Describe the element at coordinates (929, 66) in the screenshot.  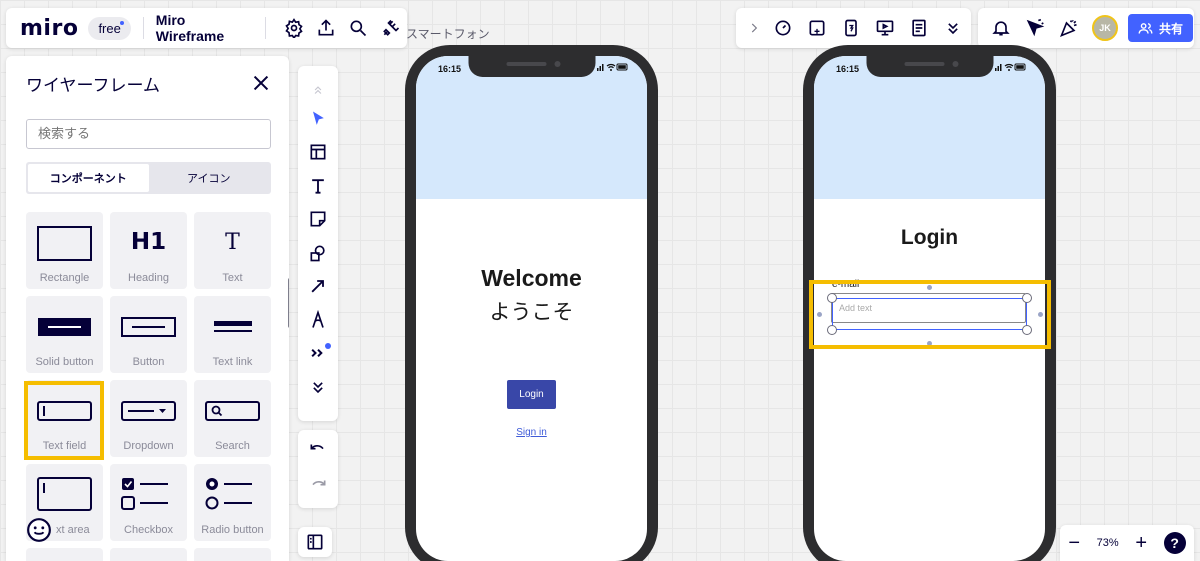
I see `phone-notch` at that location.